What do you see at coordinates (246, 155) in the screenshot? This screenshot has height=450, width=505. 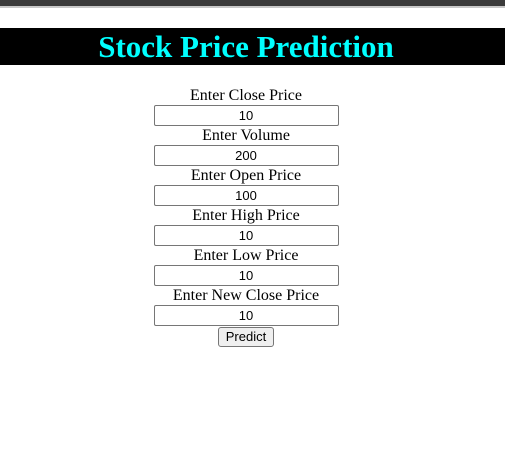 I see `volume-input` at bounding box center [246, 155].